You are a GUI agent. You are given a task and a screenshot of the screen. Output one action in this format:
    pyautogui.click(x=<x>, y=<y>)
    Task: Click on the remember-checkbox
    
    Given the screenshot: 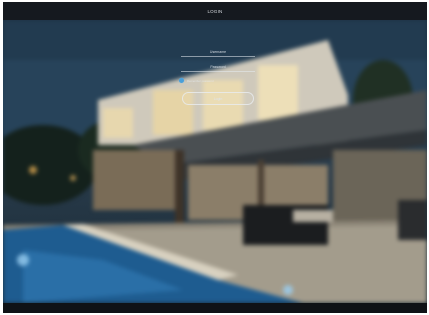 What is the action you would take?
    pyautogui.click(x=181, y=80)
    